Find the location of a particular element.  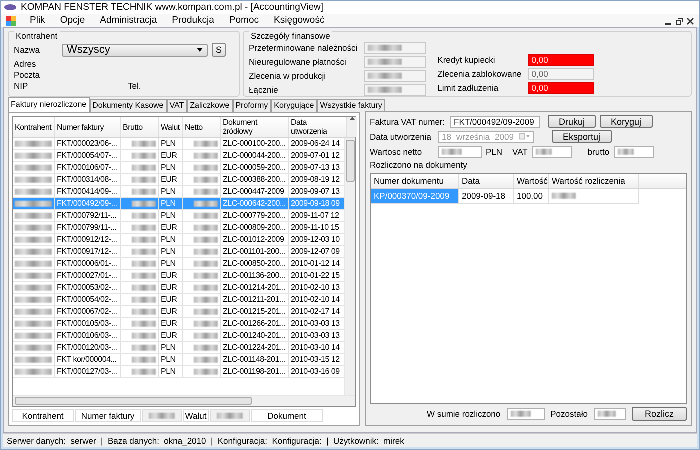

table-row: FKT/000054/02-... EUR ZLC-001211-201... 2010-02-10 14 is located at coordinates (178, 300).